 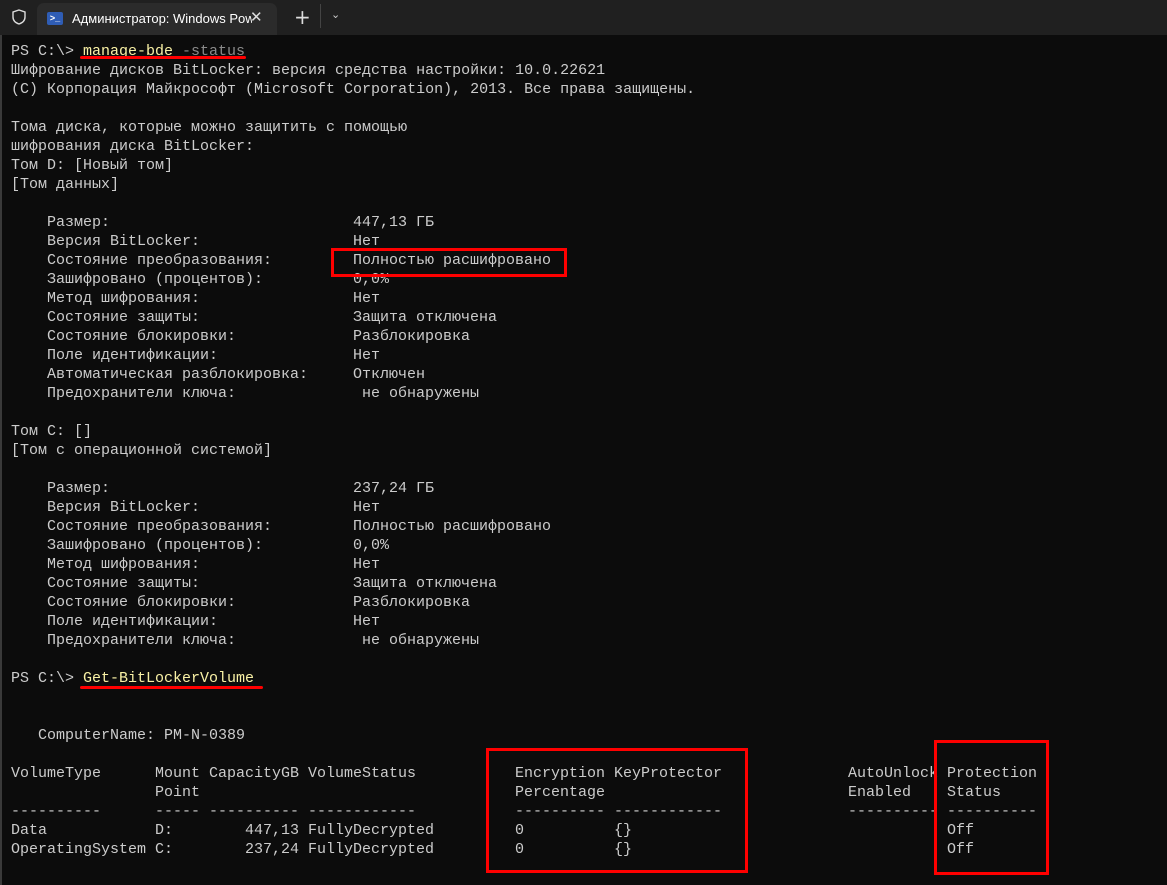 I want to click on annotation-underline-get-bitlockervolume, so click(x=171, y=687).